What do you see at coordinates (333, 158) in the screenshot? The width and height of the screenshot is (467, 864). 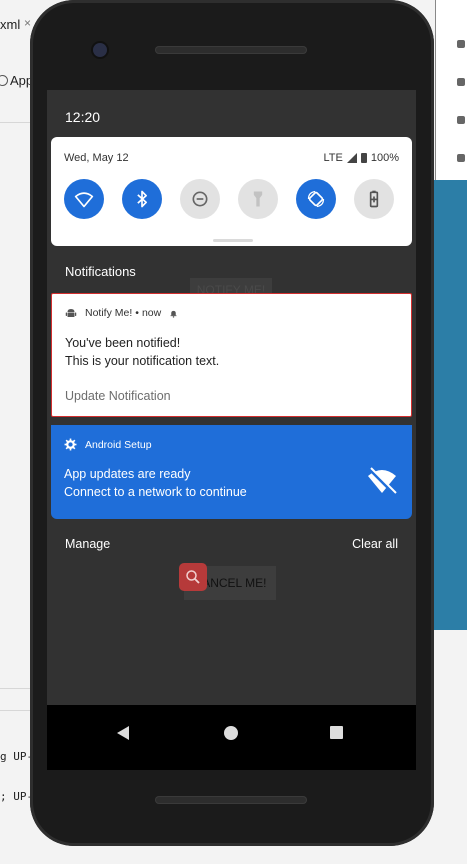 I see `network-label: LTE` at bounding box center [333, 158].